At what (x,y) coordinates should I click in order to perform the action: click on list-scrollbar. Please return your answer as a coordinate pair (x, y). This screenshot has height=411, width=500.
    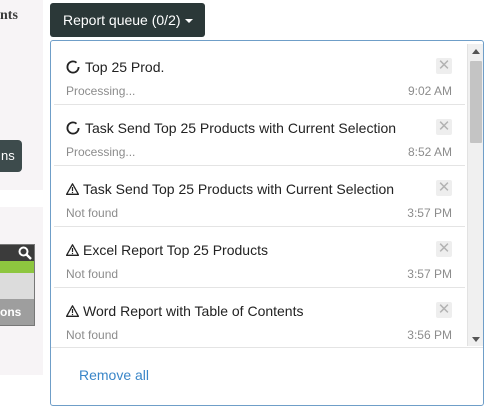
    Looking at the image, I should click on (475, 195).